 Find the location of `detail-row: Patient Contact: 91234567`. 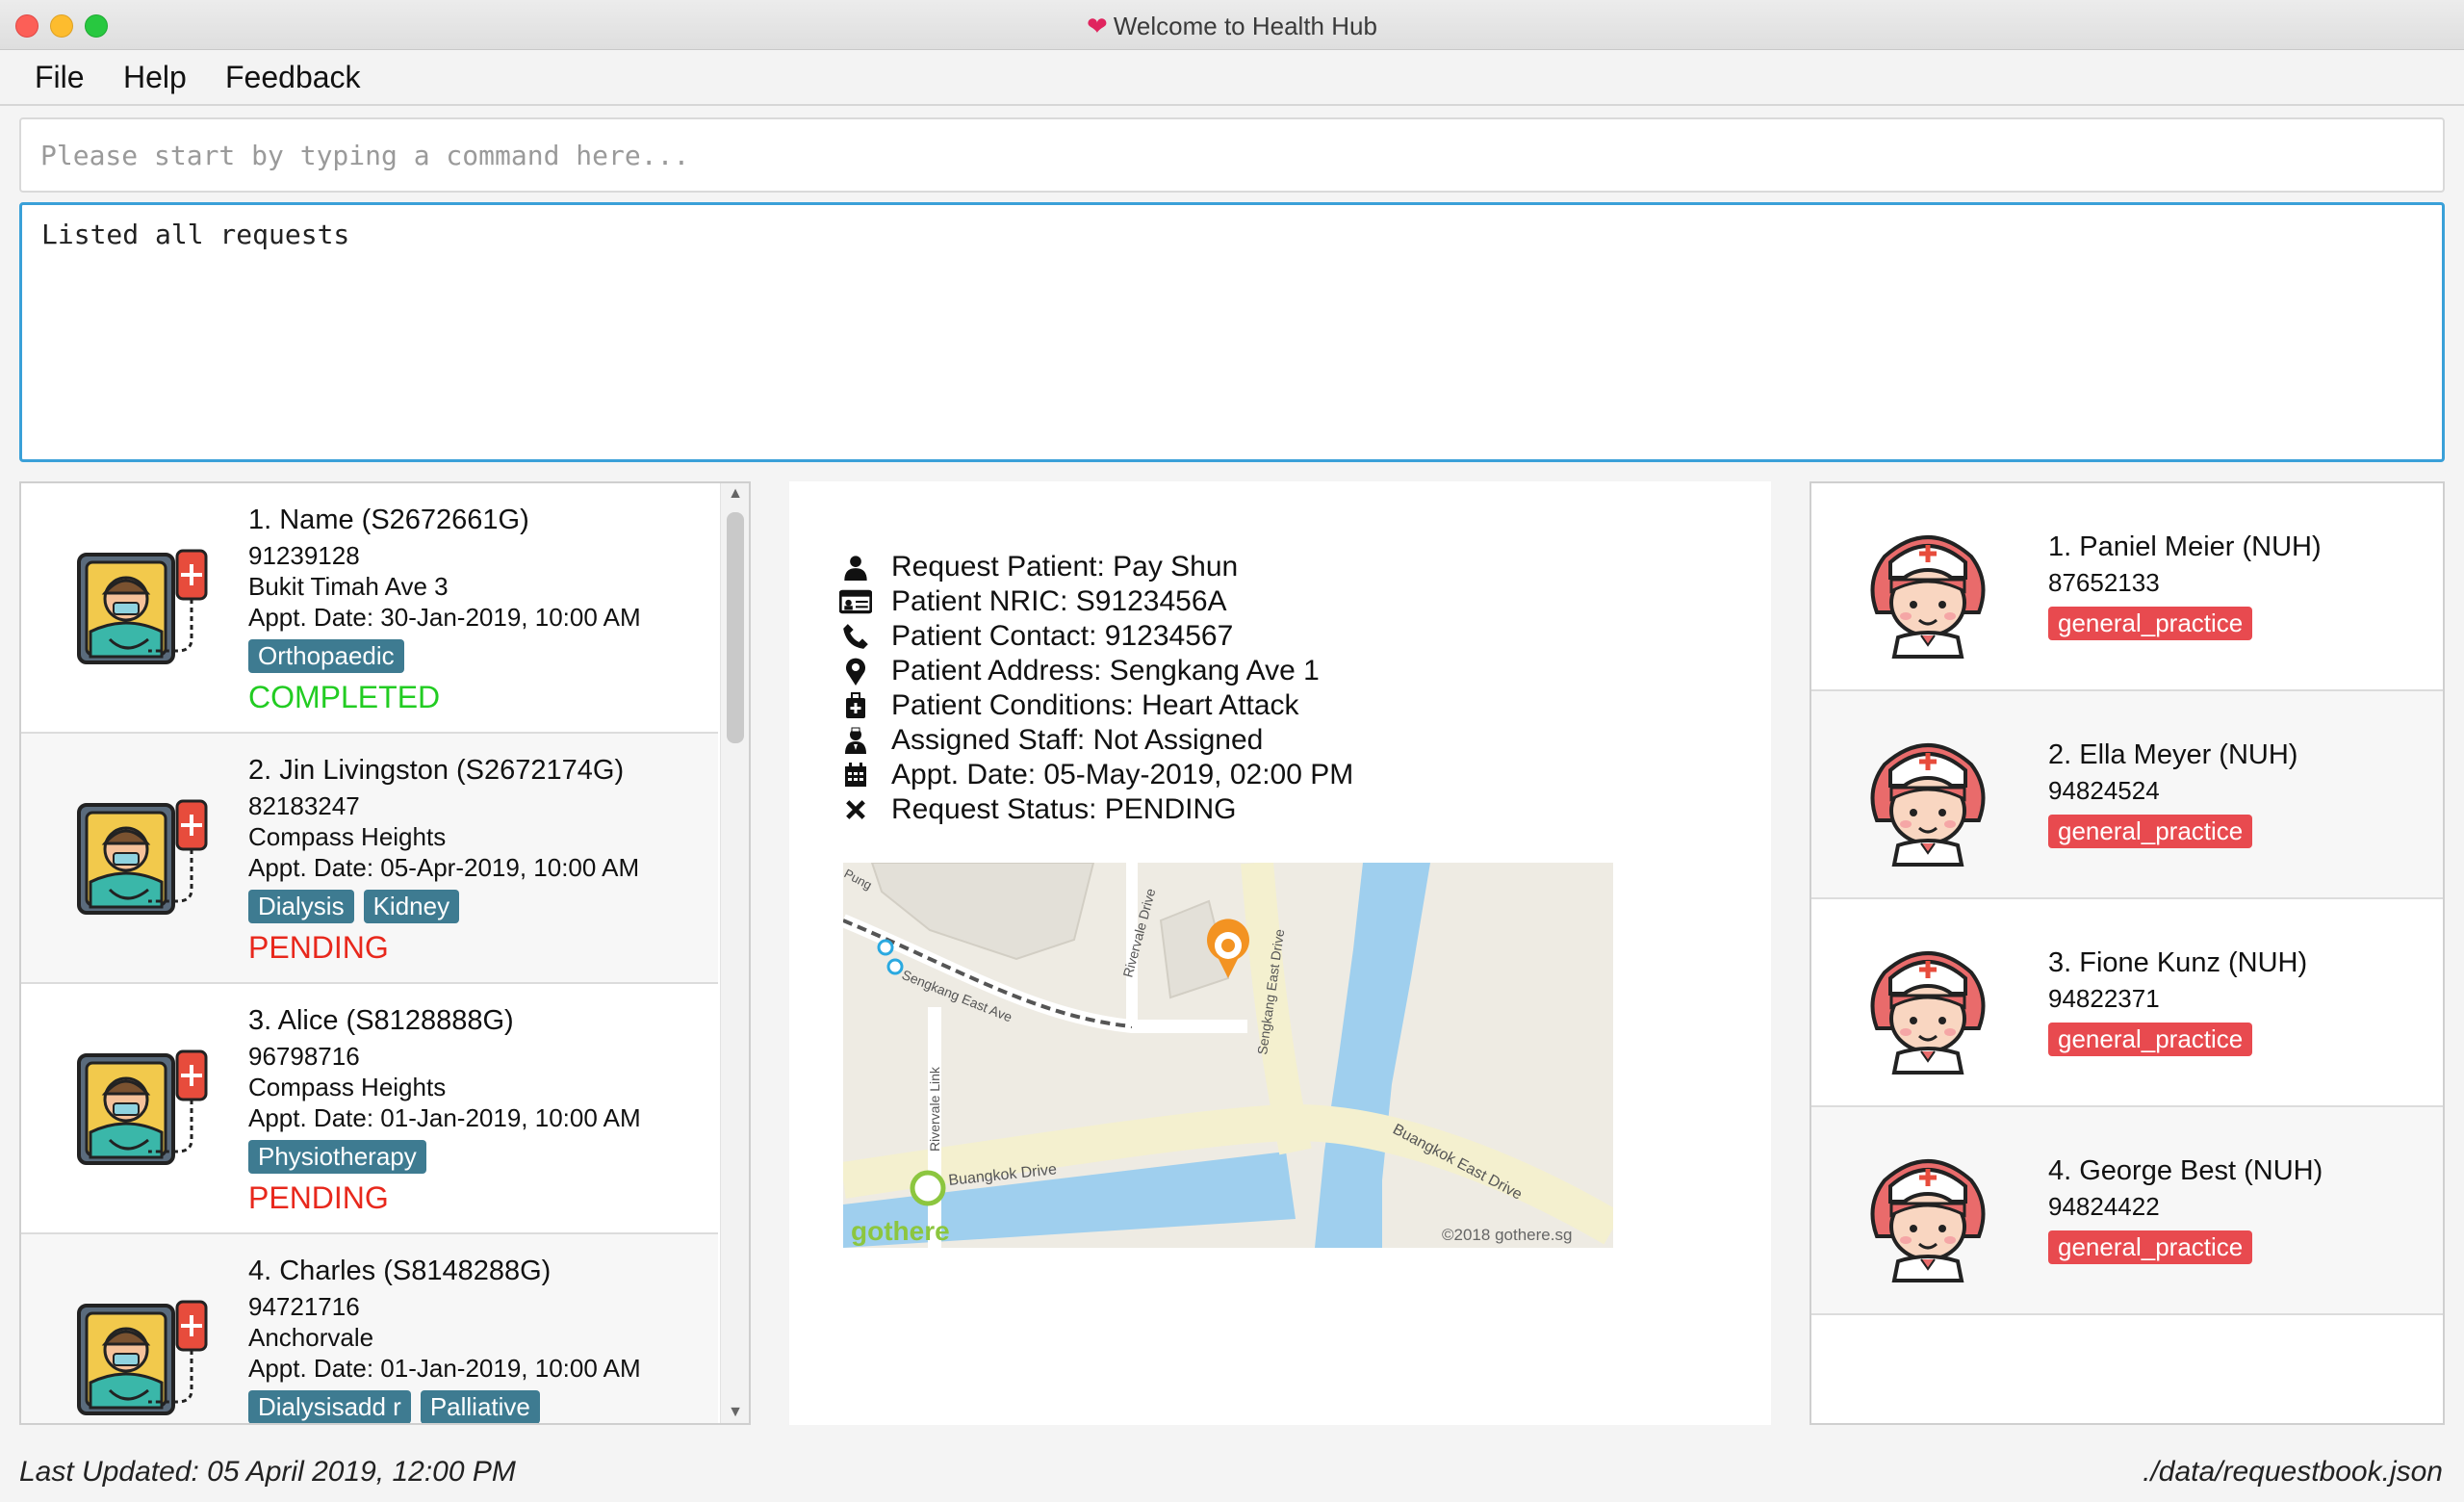

detail-row: Patient Contact: 91234567 is located at coordinates (1036, 636).